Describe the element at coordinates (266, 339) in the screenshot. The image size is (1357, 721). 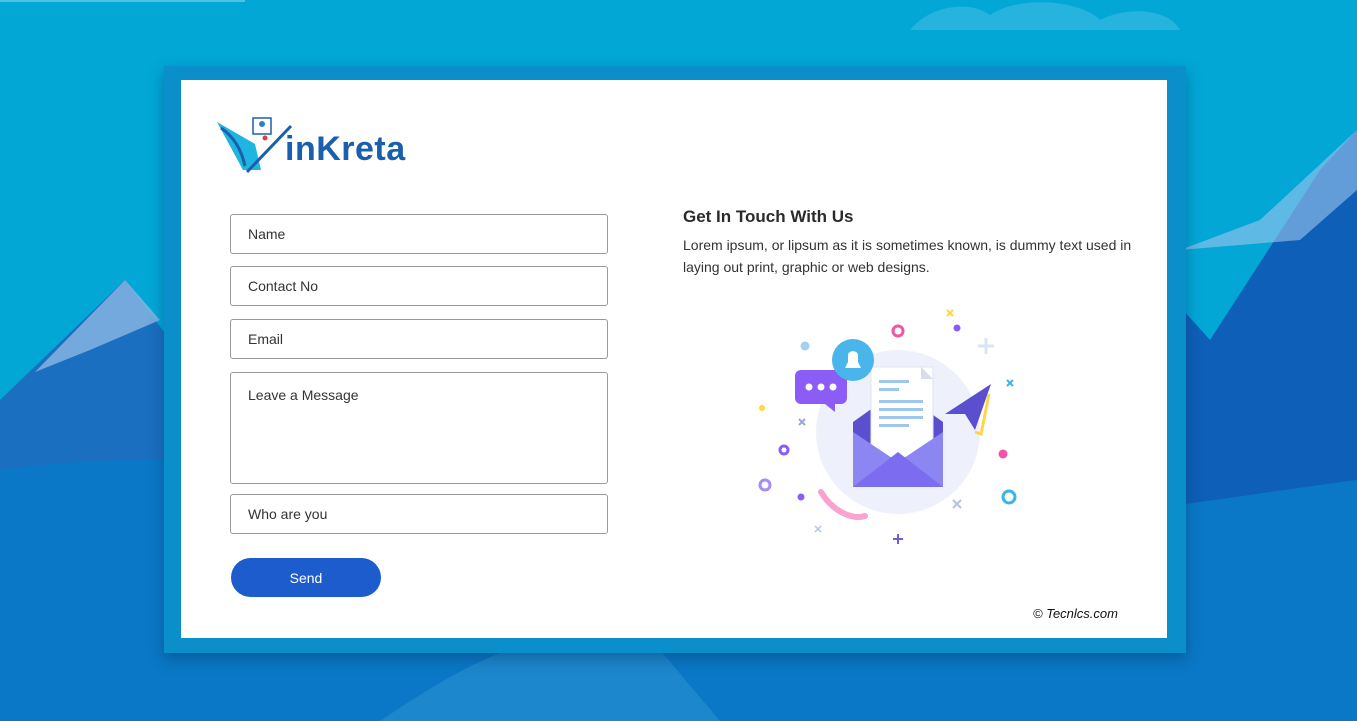
I see `email-placeholder: Email` at that location.